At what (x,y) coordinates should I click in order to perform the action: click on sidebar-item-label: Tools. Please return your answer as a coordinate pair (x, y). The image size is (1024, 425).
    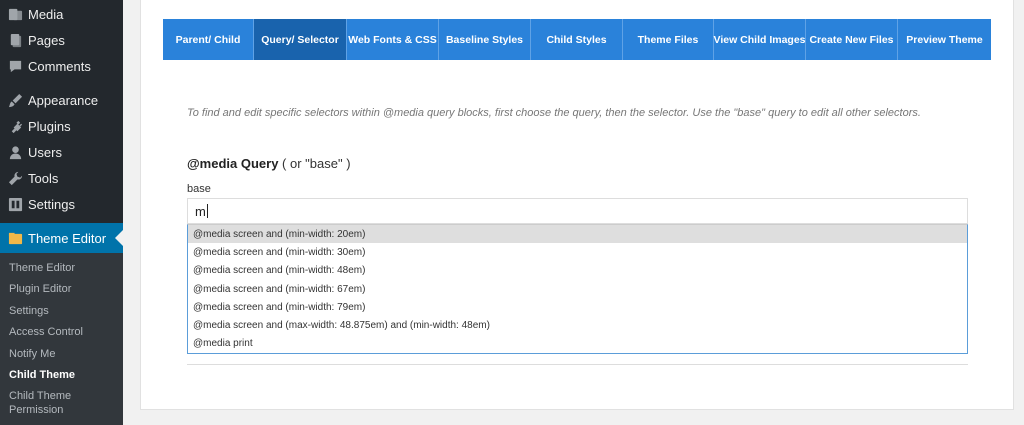
    Looking at the image, I should click on (43, 178).